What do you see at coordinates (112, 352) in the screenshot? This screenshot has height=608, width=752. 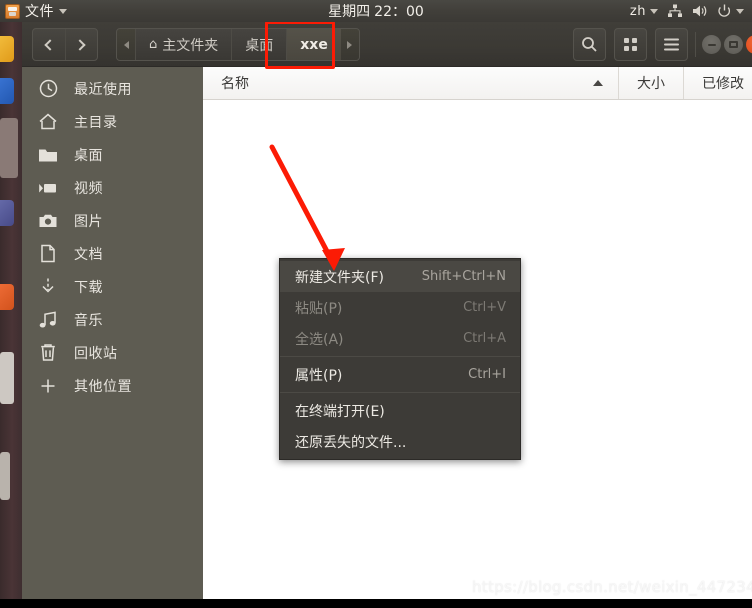 I see `sidebar-item-trash: 回收站` at bounding box center [112, 352].